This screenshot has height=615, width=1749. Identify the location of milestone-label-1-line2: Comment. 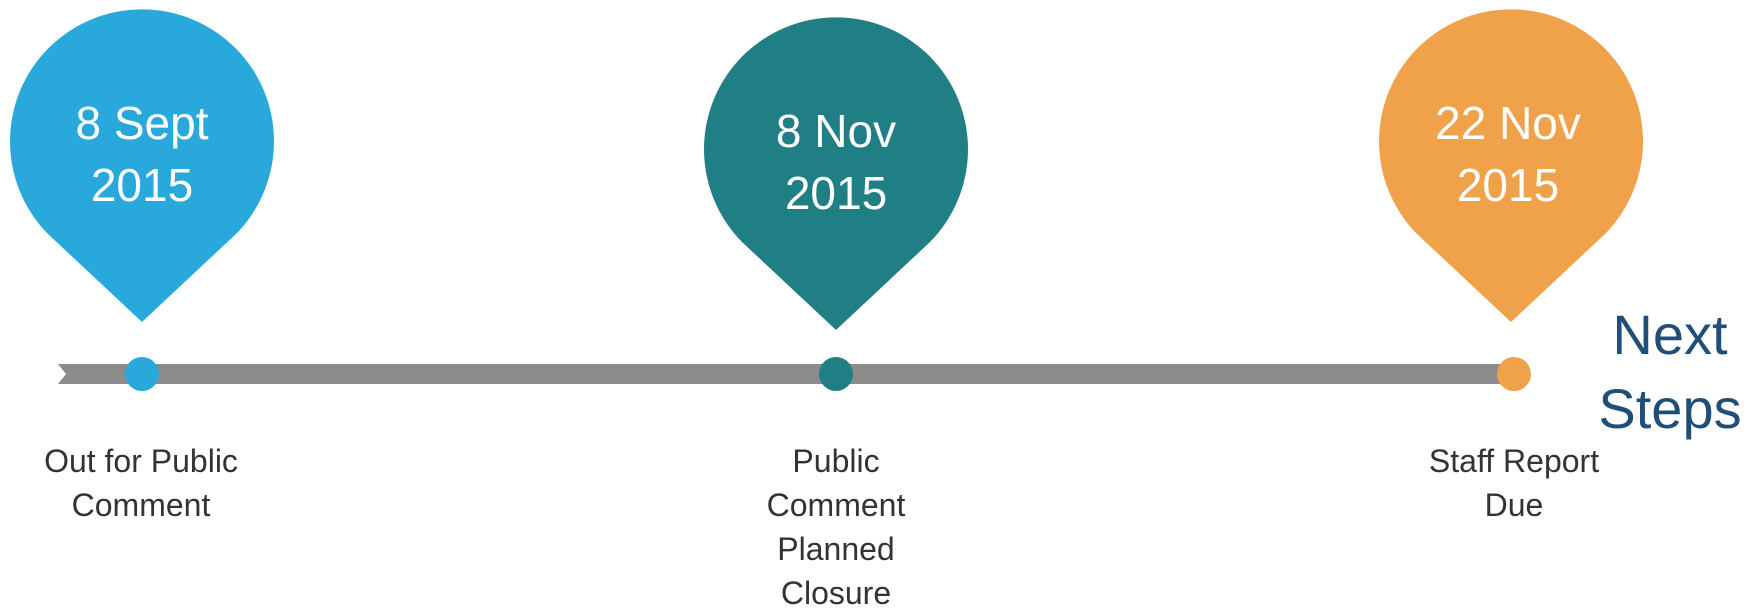
(141, 505).